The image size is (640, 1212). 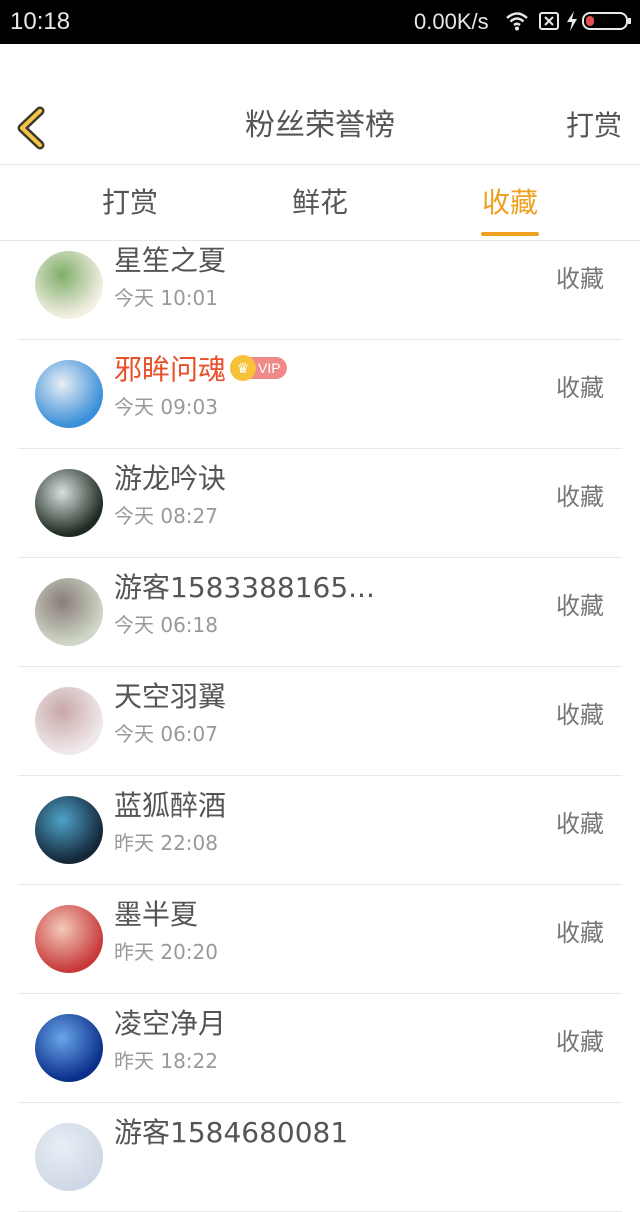 I want to click on timestamp: 今天 09:03, so click(x=166, y=407).